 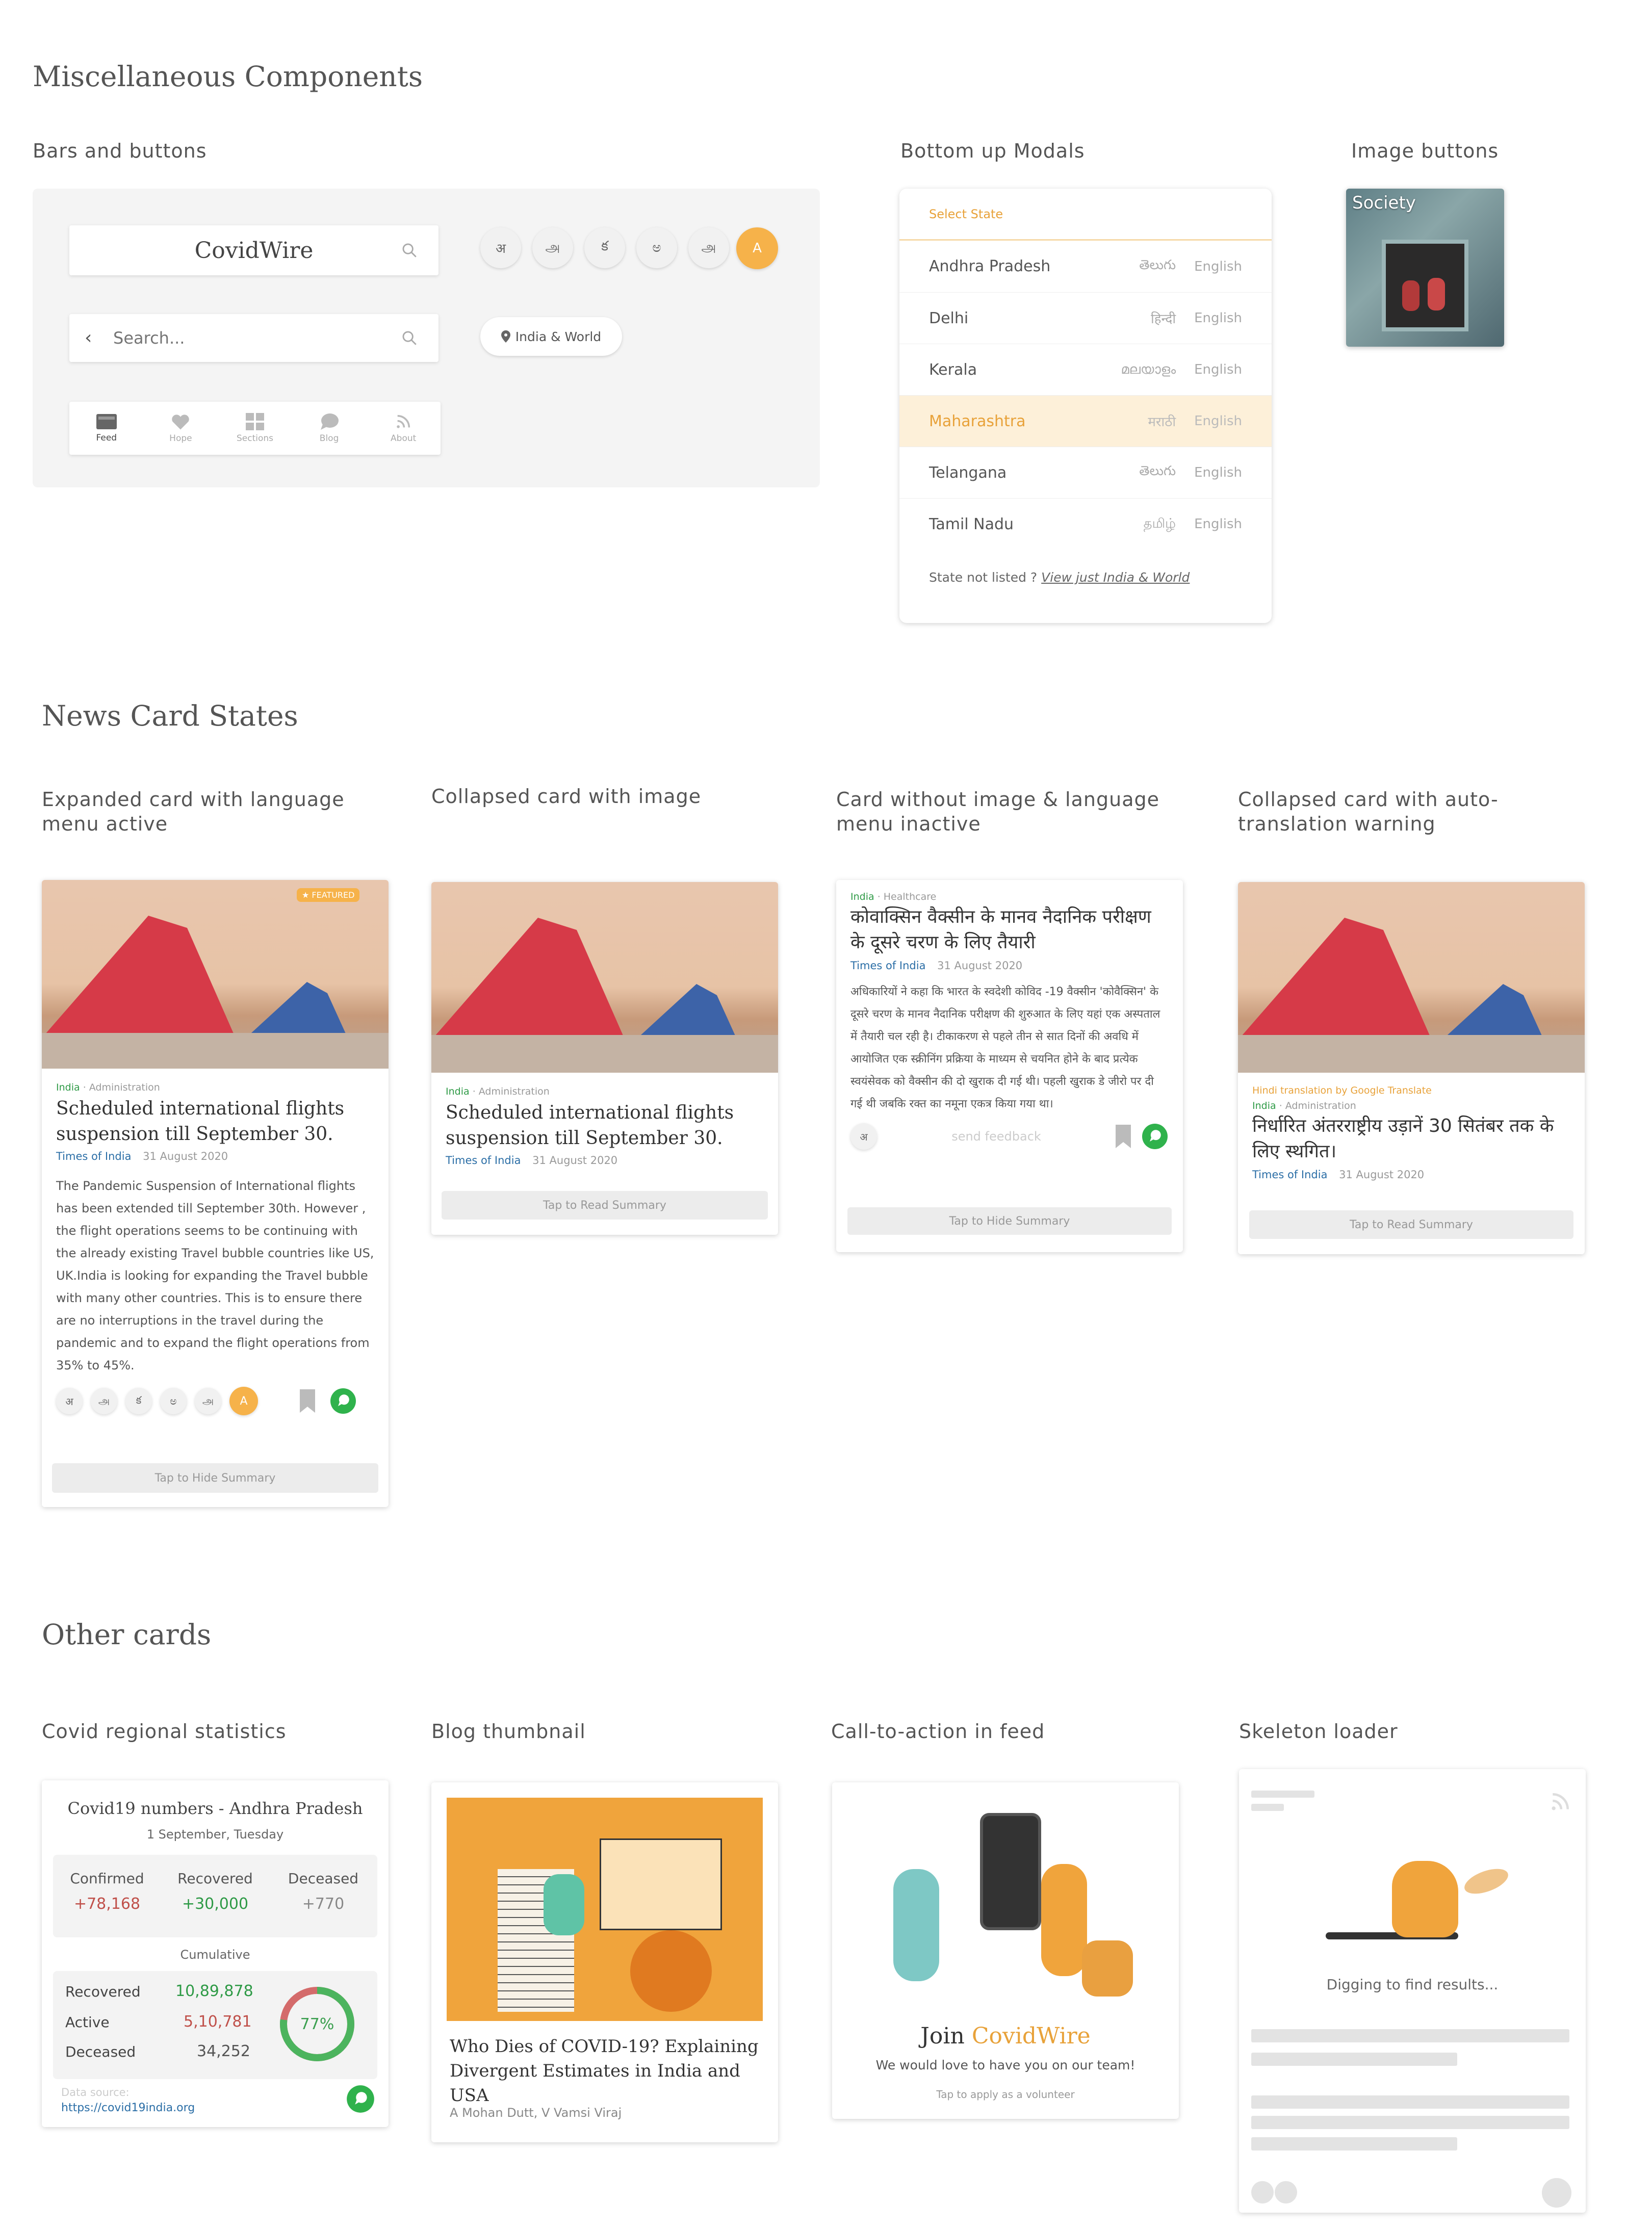 What do you see at coordinates (181, 428) in the screenshot?
I see `nav-item-hope: Hope` at bounding box center [181, 428].